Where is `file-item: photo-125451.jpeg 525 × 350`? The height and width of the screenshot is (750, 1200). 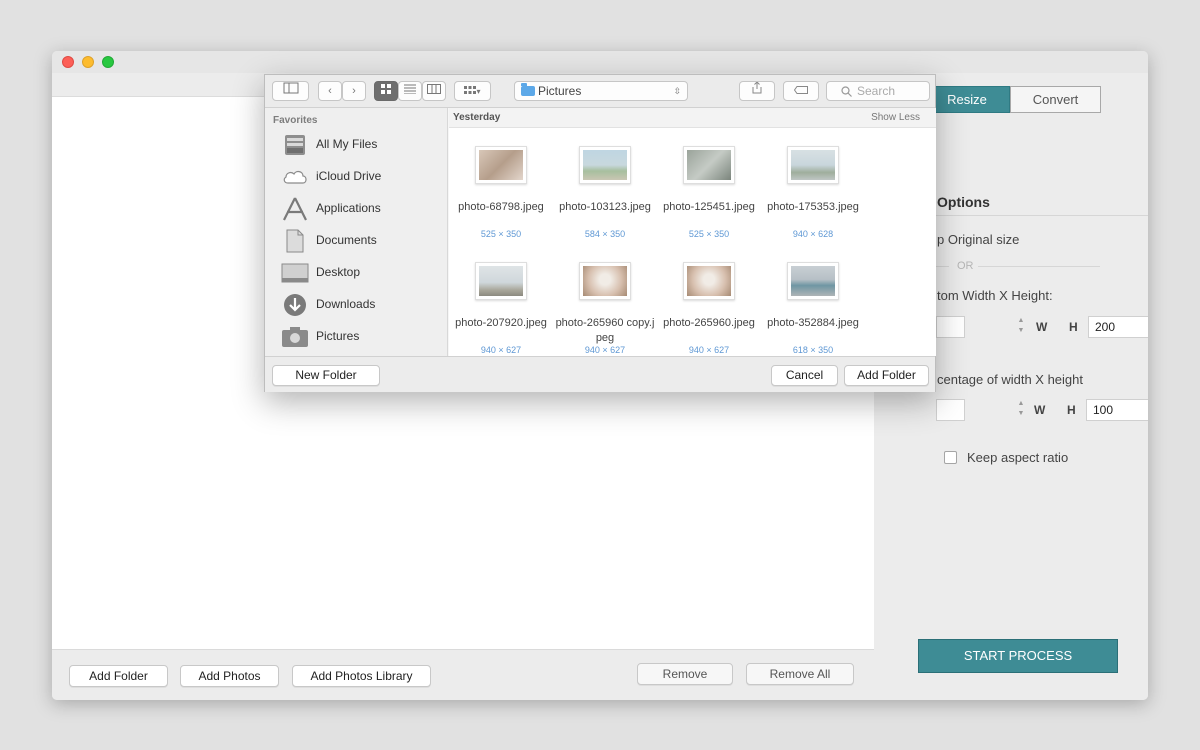 file-item: photo-125451.jpeg 525 × 350 is located at coordinates (709, 201).